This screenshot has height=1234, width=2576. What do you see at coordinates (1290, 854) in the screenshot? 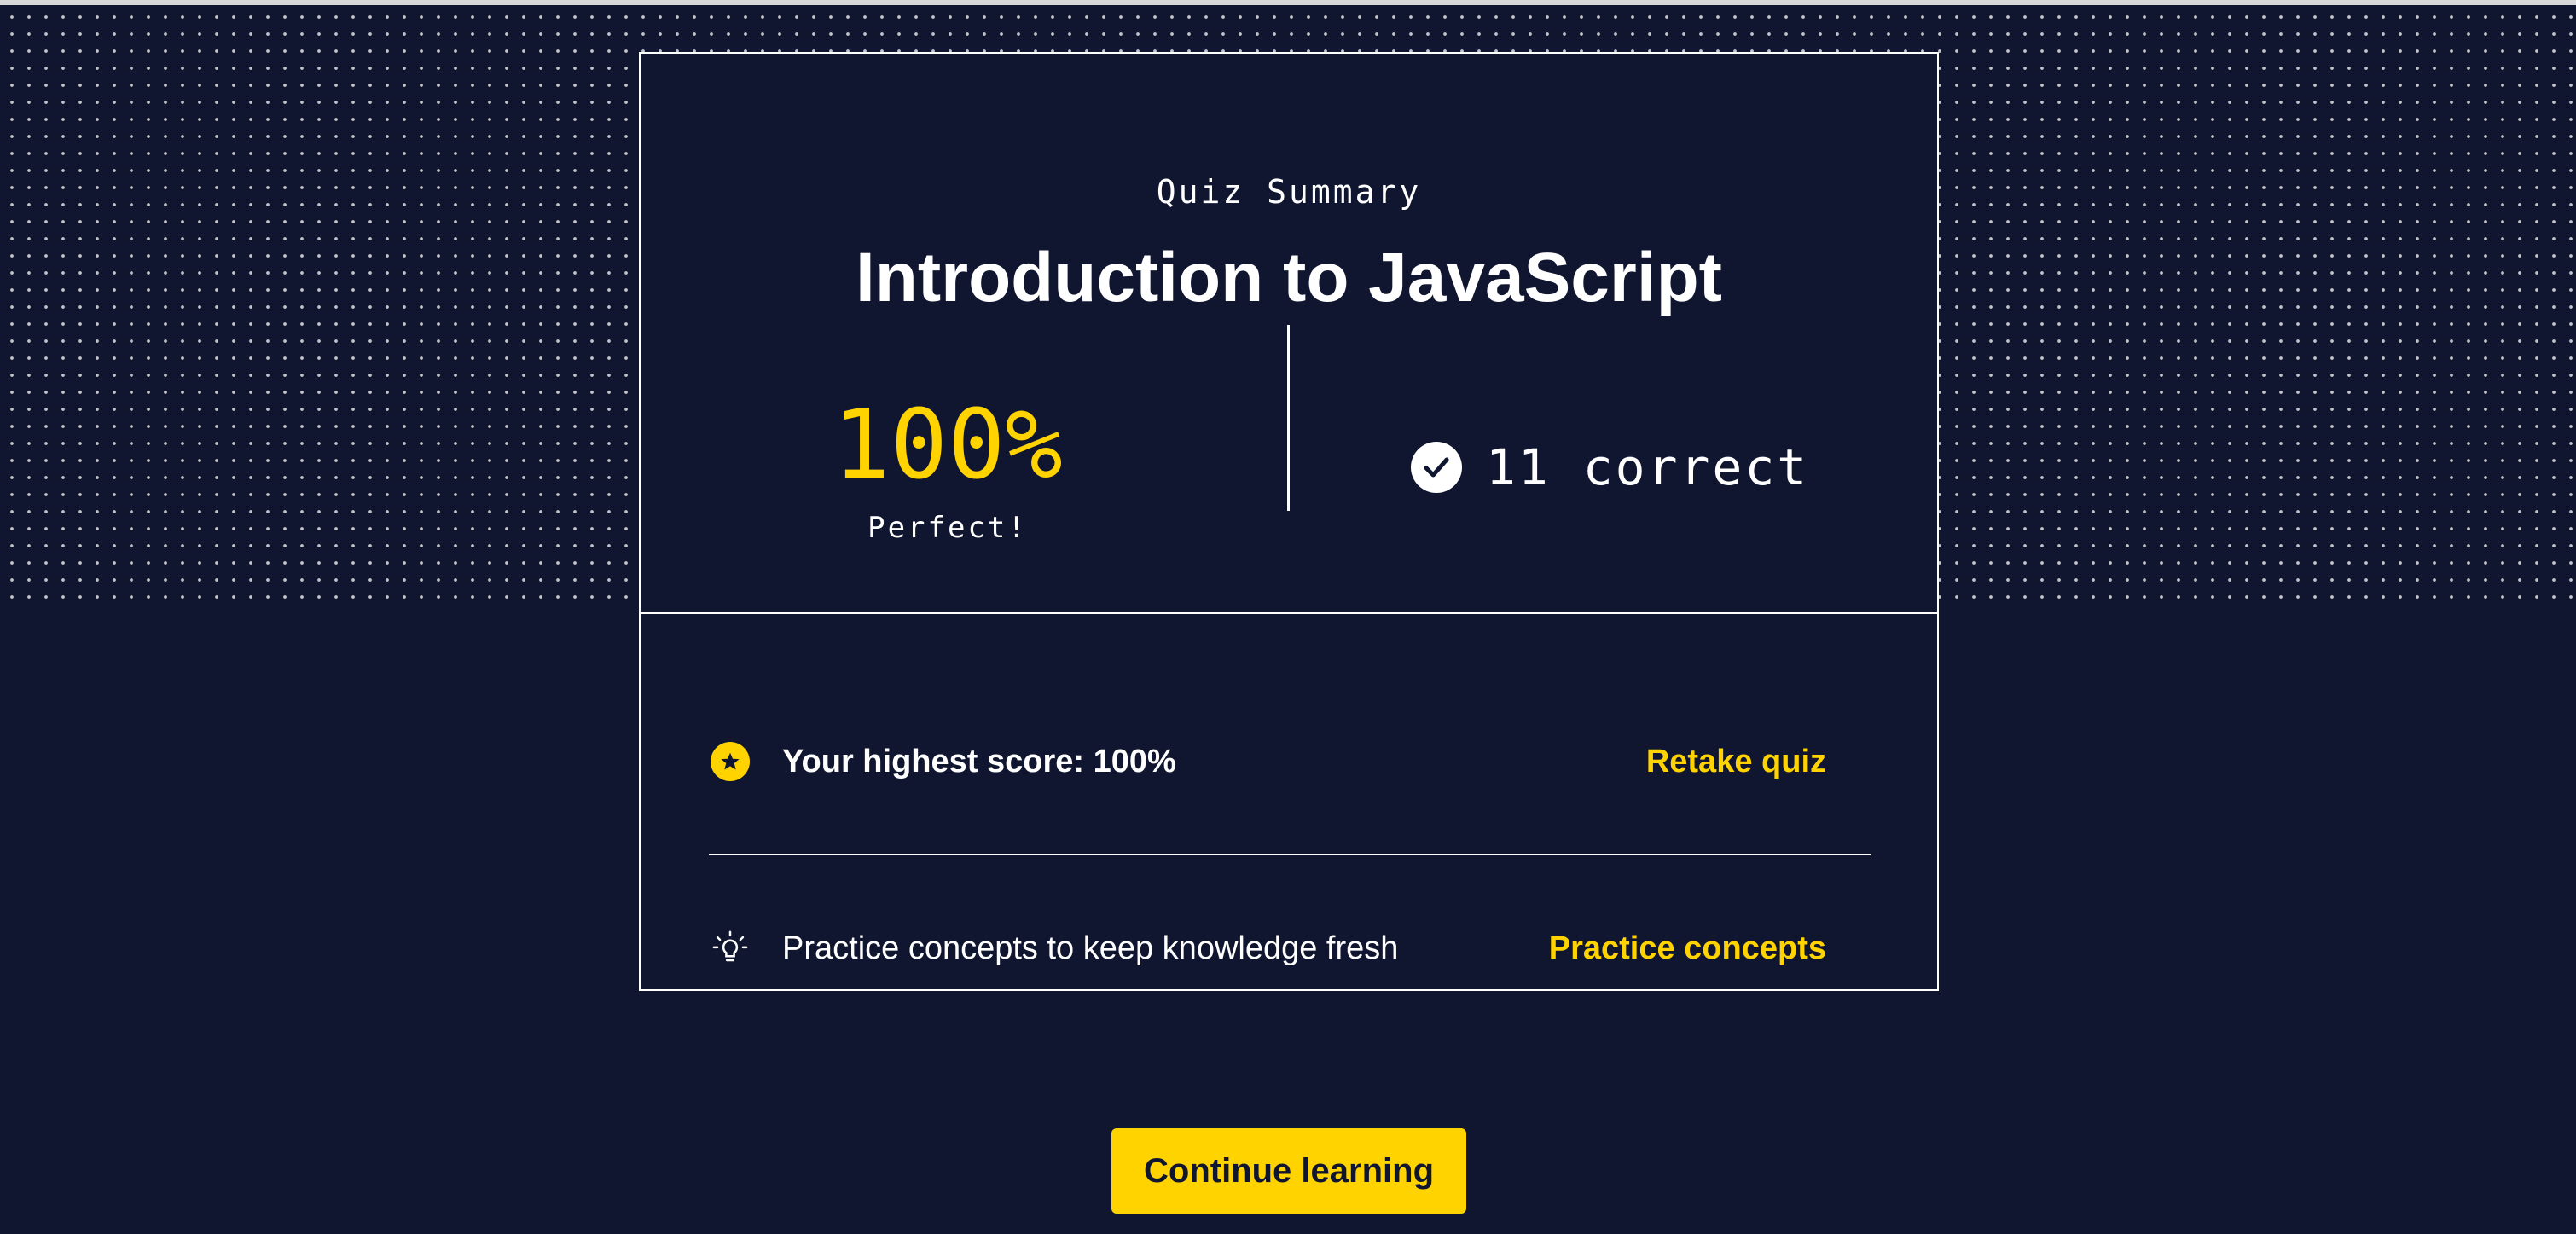
I see `details-divider` at bounding box center [1290, 854].